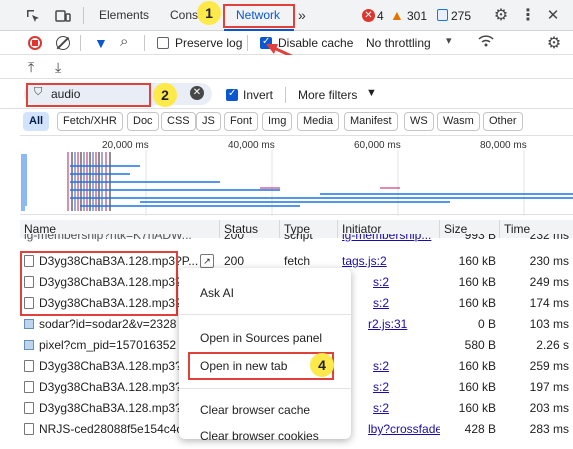 This screenshot has width=573, height=449. I want to click on more-options-icon: ⋮, so click(528, 15).